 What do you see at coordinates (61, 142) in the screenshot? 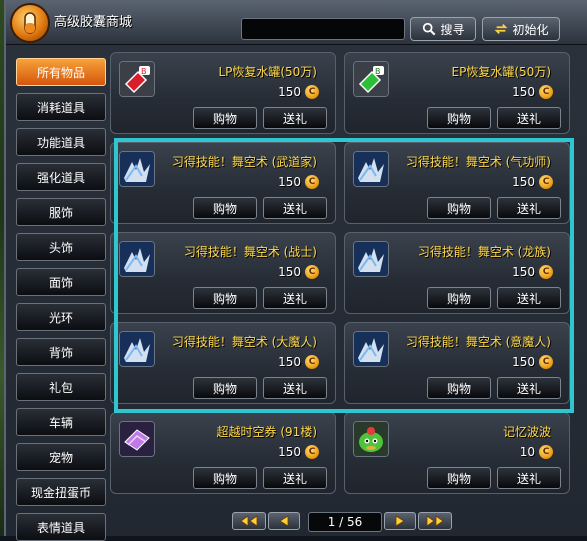
I see `sidebar-item: 功能道具` at bounding box center [61, 142].